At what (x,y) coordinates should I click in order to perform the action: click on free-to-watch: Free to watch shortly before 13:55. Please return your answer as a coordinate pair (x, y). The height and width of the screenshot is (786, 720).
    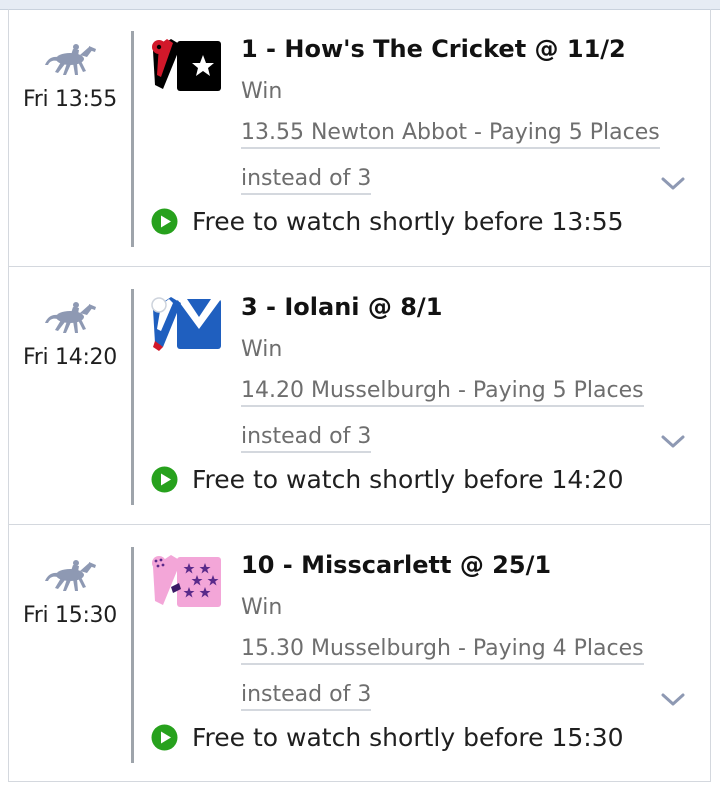
    Looking at the image, I should click on (387, 221).